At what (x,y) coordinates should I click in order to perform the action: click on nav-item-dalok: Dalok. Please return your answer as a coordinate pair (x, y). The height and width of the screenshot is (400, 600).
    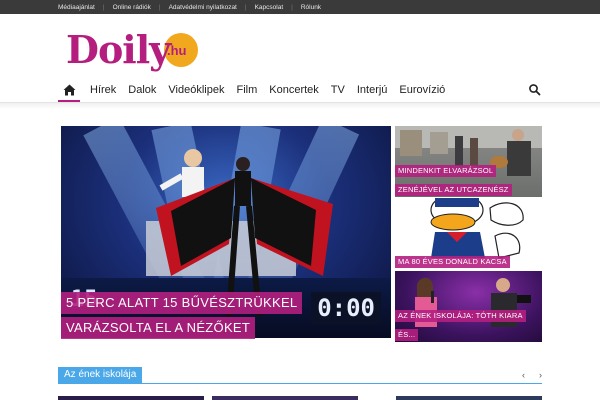
    Looking at the image, I should click on (142, 90).